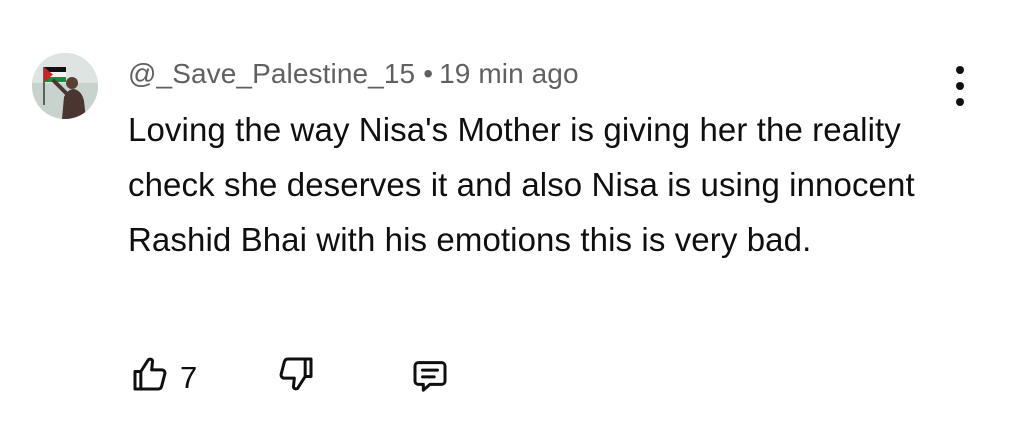 The height and width of the screenshot is (445, 1024). What do you see at coordinates (168, 375) in the screenshot?
I see `like-button: 7` at bounding box center [168, 375].